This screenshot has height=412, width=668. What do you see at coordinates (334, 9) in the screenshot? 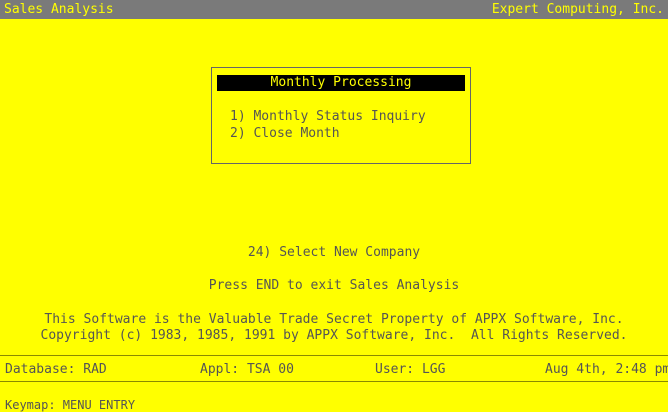
I see `title-bar: Sales Analysis Expert Computing, Inc.` at bounding box center [334, 9].